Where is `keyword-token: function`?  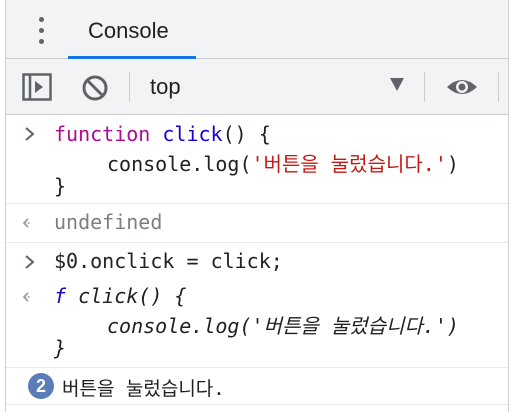 keyword-token: function is located at coordinates (102, 134).